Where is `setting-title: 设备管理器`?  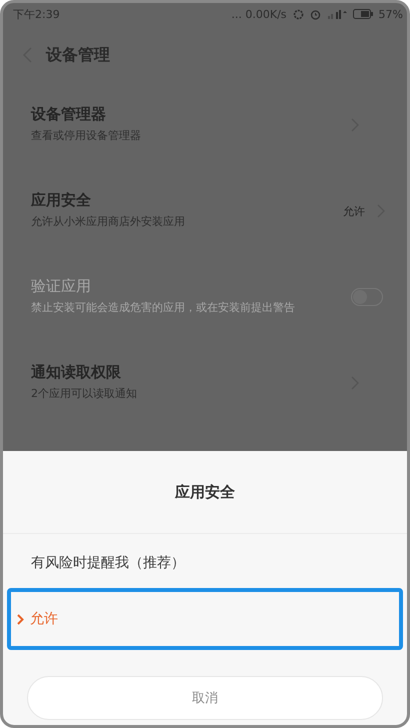
setting-title: 设备管理器 is located at coordinates (176, 114).